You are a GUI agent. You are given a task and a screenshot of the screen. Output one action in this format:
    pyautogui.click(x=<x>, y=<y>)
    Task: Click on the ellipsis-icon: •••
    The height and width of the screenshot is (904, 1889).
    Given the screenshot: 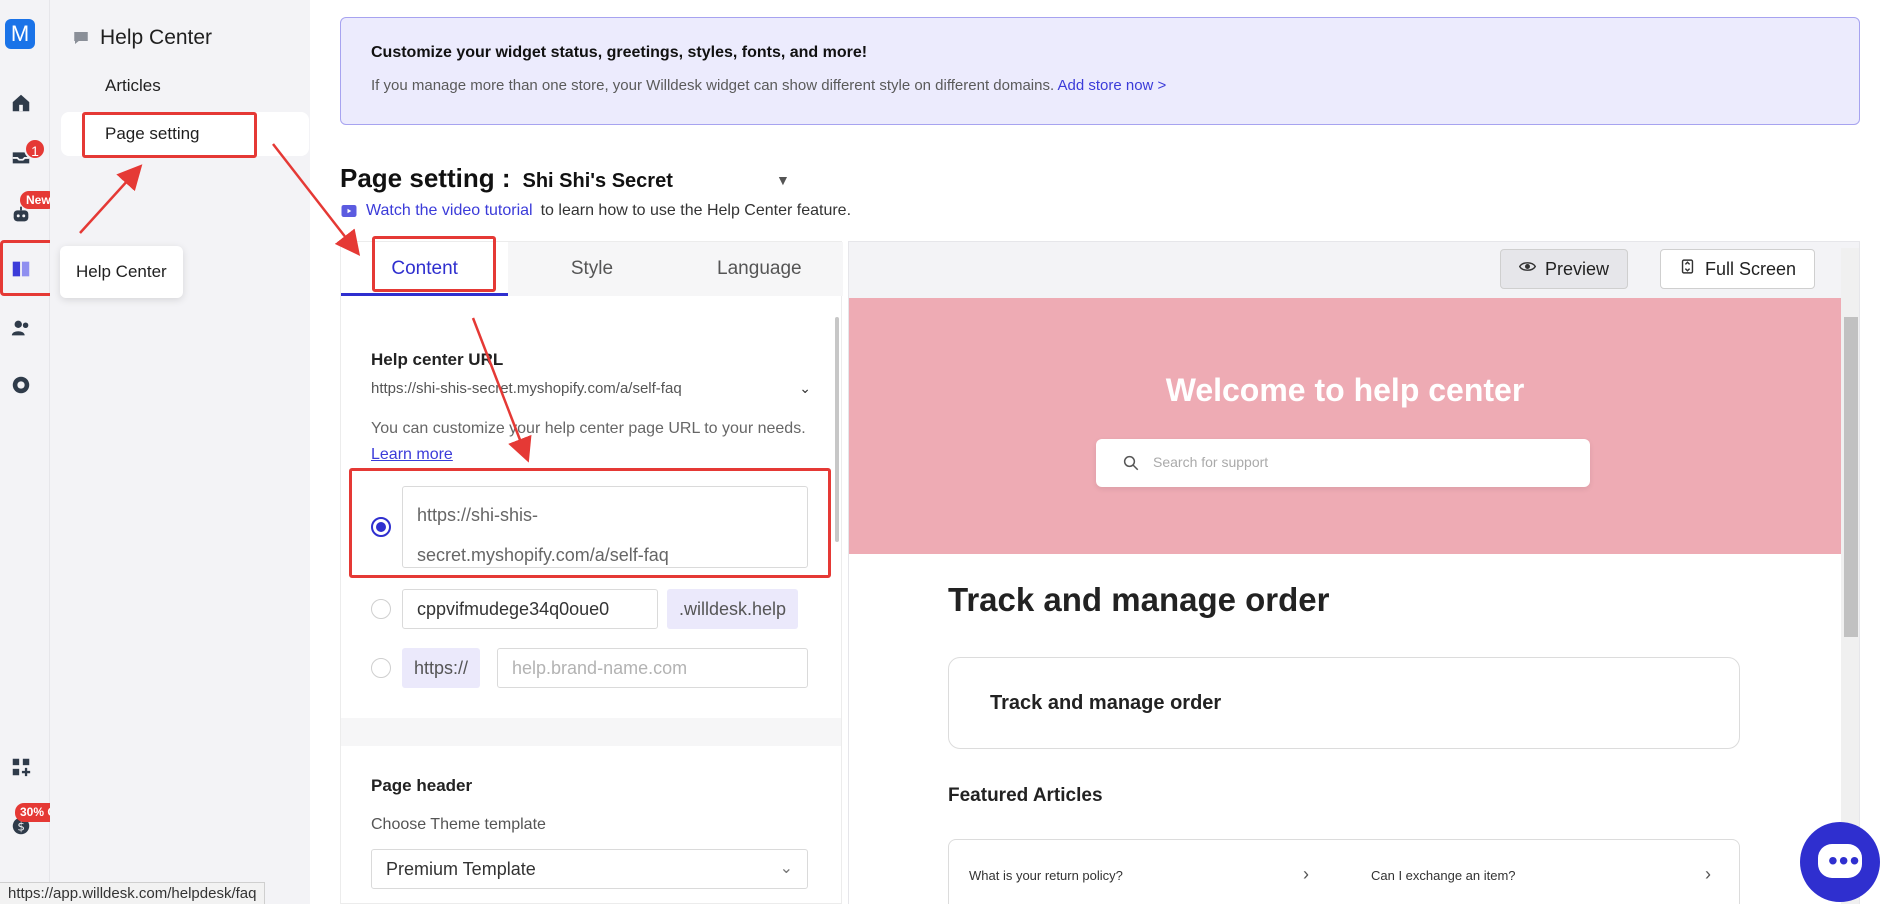 What is the action you would take?
    pyautogui.click(x=1844, y=860)
    